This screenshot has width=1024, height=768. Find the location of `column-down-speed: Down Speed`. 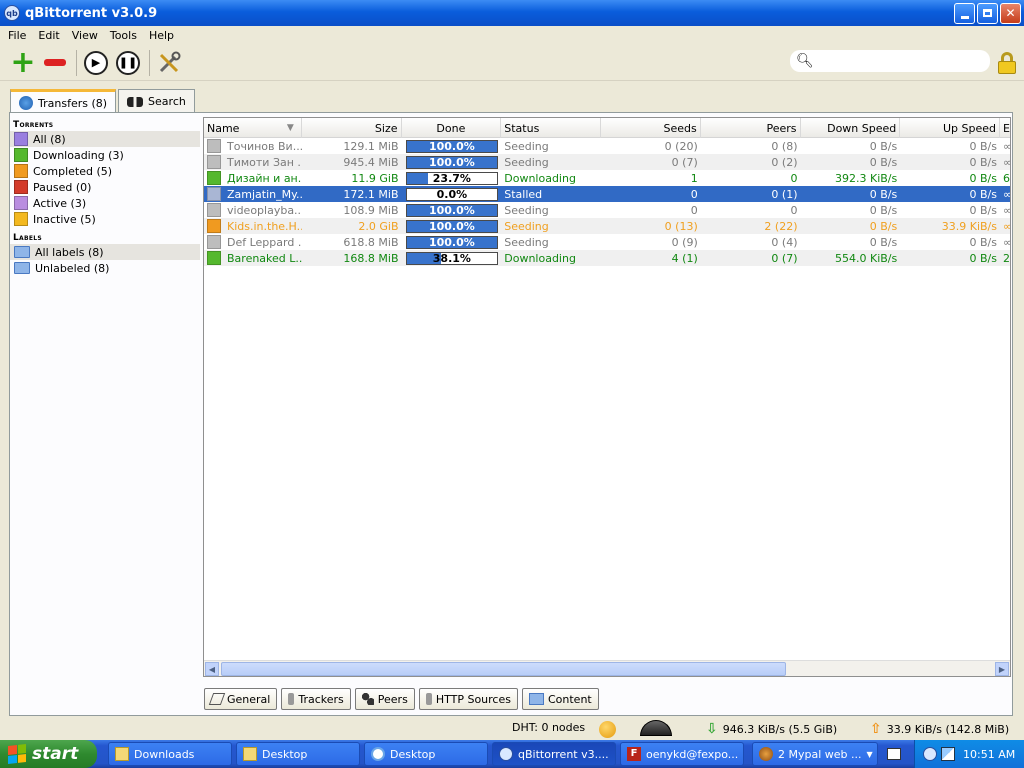

column-down-speed: Down Speed is located at coordinates (851, 128).